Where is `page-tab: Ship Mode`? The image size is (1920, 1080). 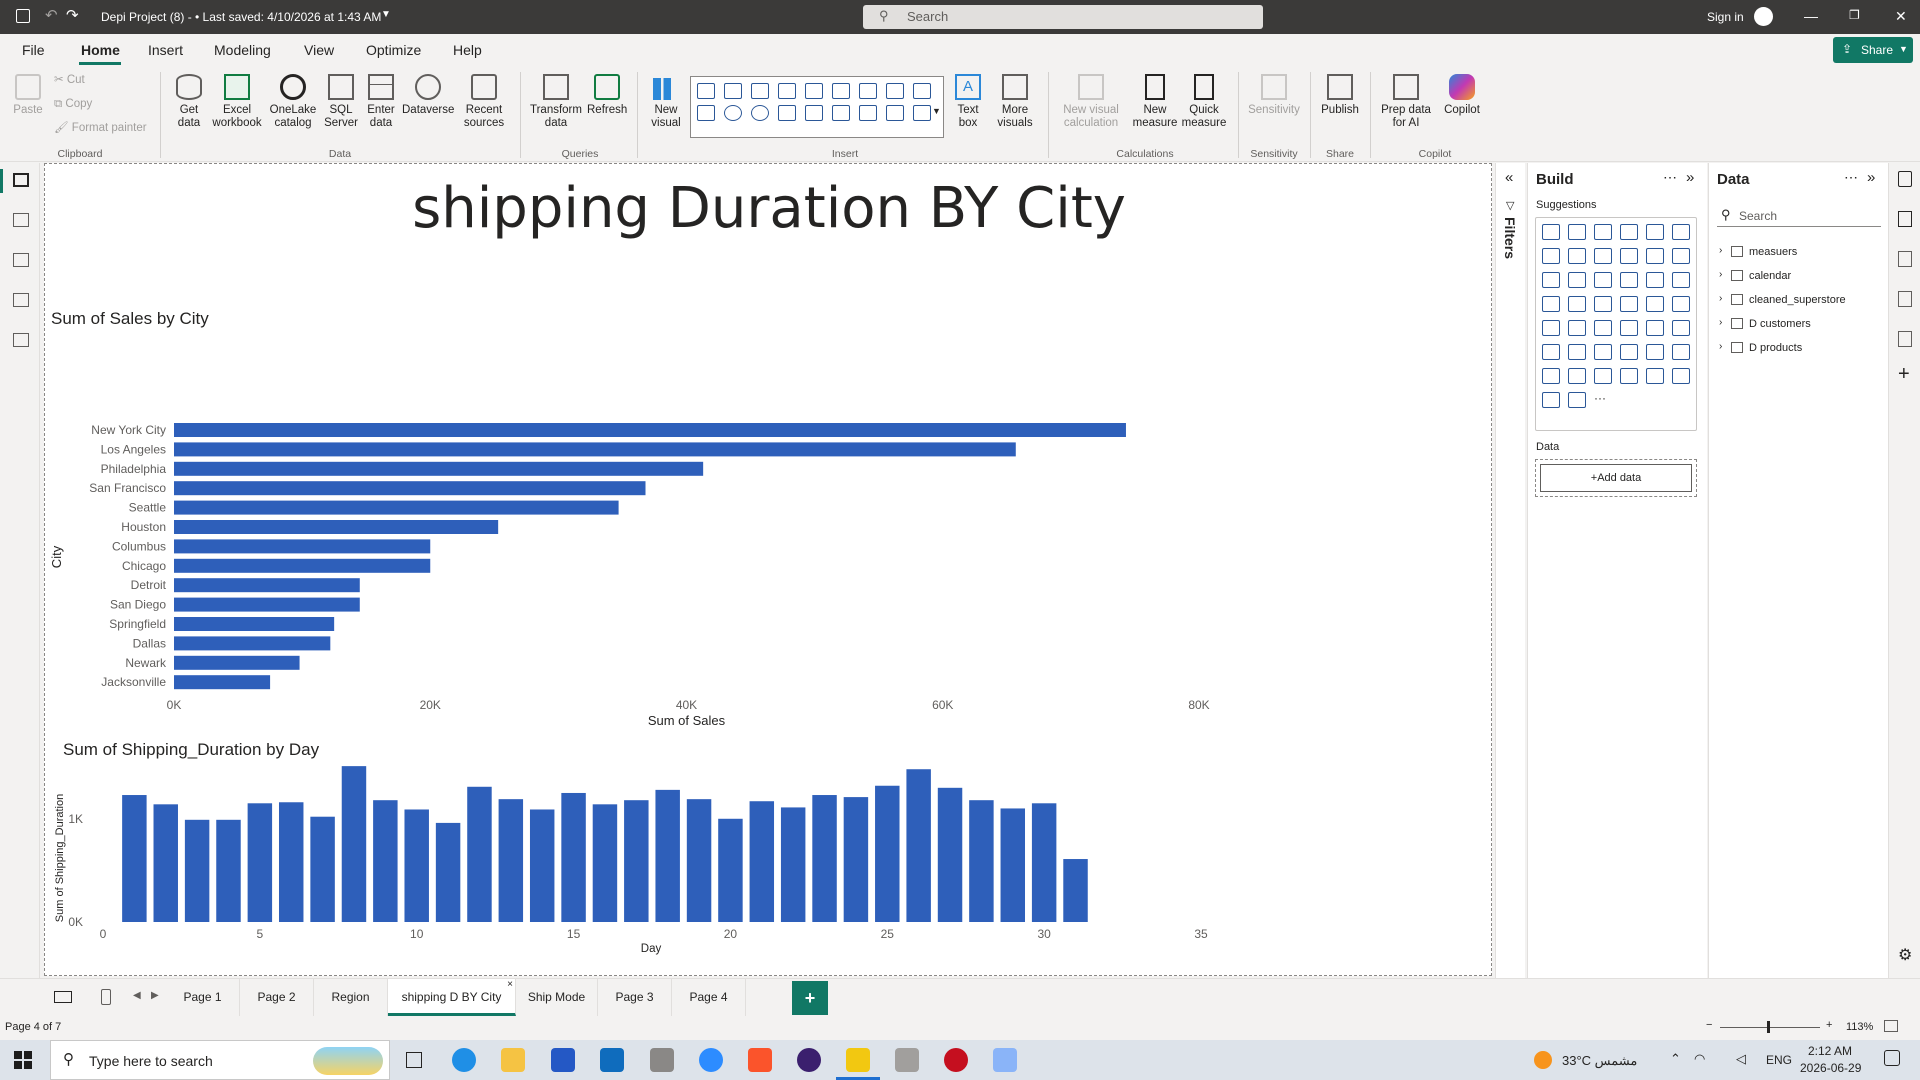 page-tab: Ship Mode is located at coordinates (557, 997).